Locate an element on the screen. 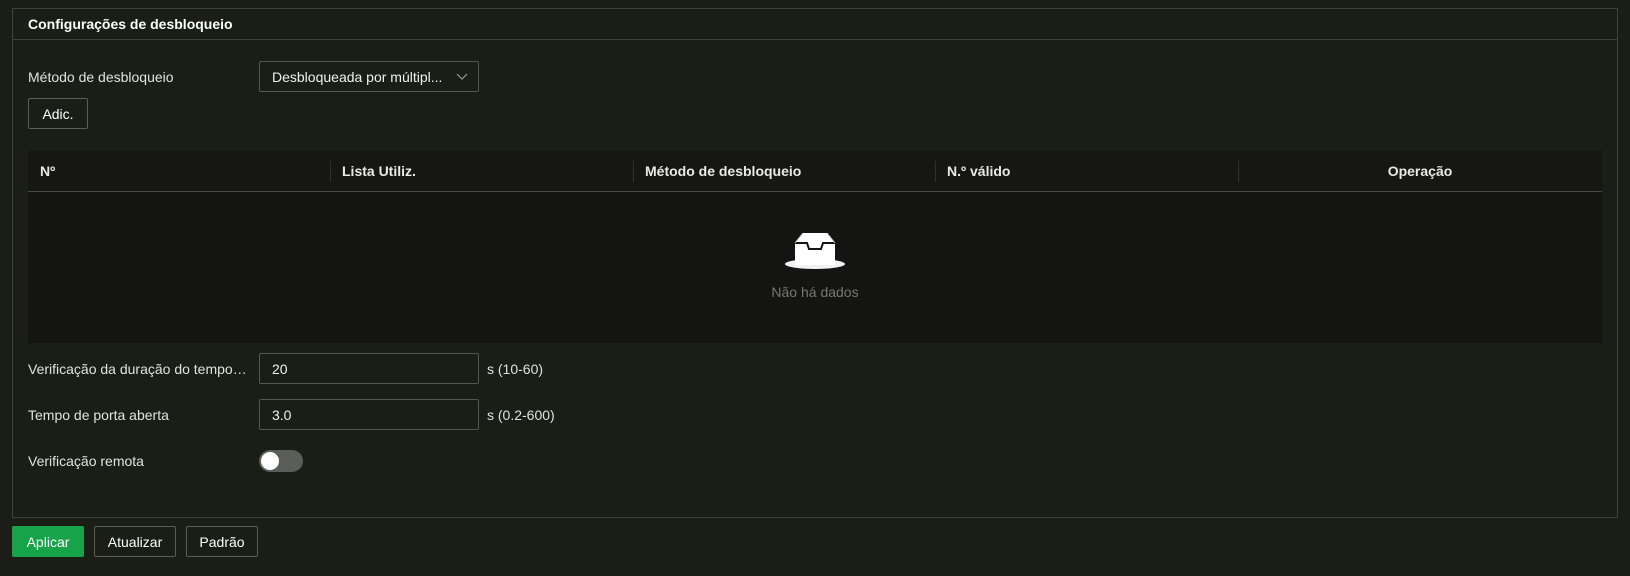  door-open-time-hint: s (0.2-600) is located at coordinates (521, 414).